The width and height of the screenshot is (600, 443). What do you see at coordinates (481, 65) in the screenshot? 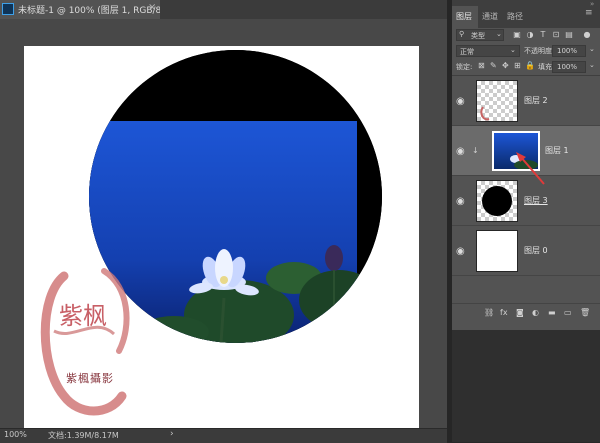
I see `lock-transparent-pixels-icon: ⊠` at bounding box center [481, 65].